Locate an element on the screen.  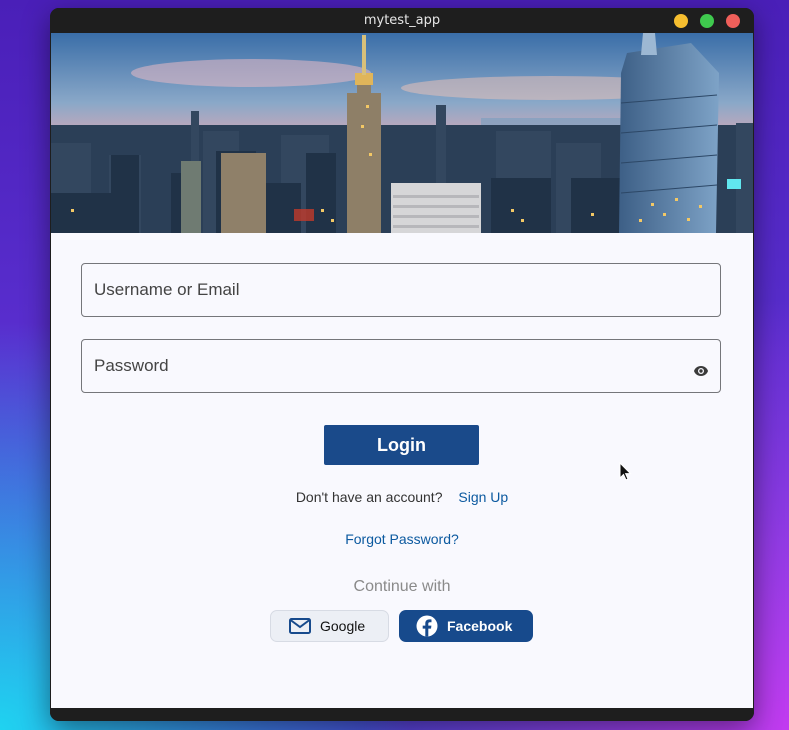
password-field is located at coordinates (401, 366).